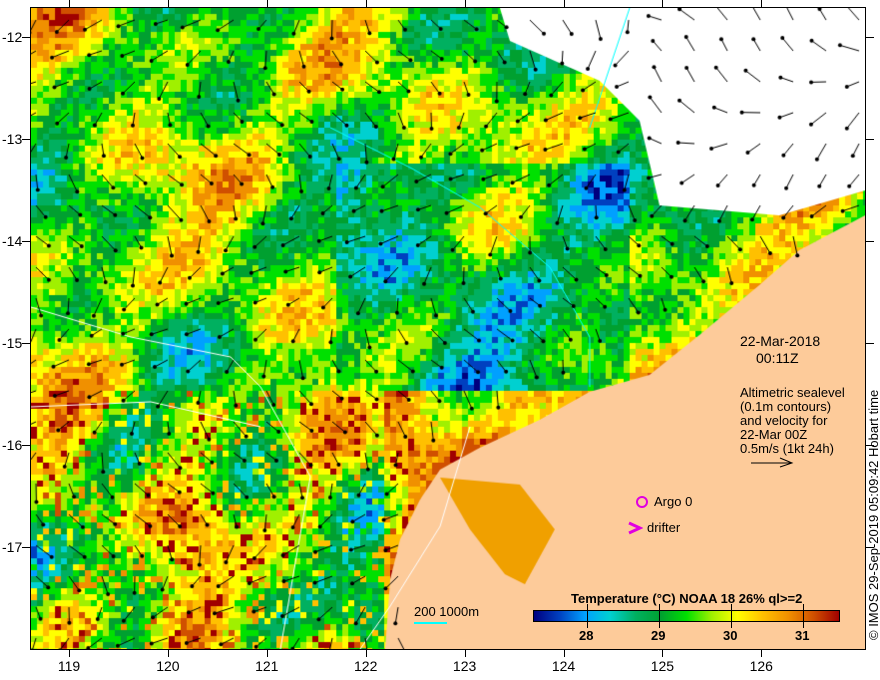  What do you see at coordinates (786, 406) in the screenshot?
I see `note-line: (0.1m contours)` at bounding box center [786, 406].